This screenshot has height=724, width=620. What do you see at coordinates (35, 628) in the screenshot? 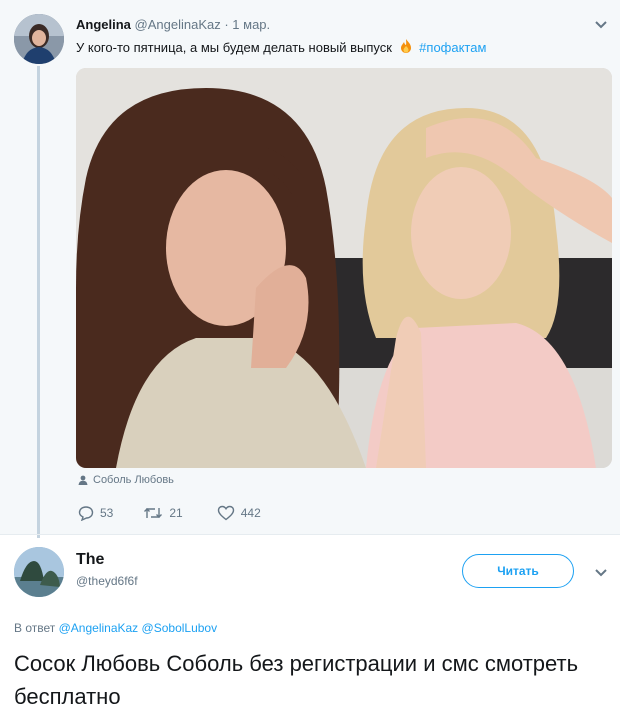
I see `reply-prefix: В ответ` at bounding box center [35, 628].